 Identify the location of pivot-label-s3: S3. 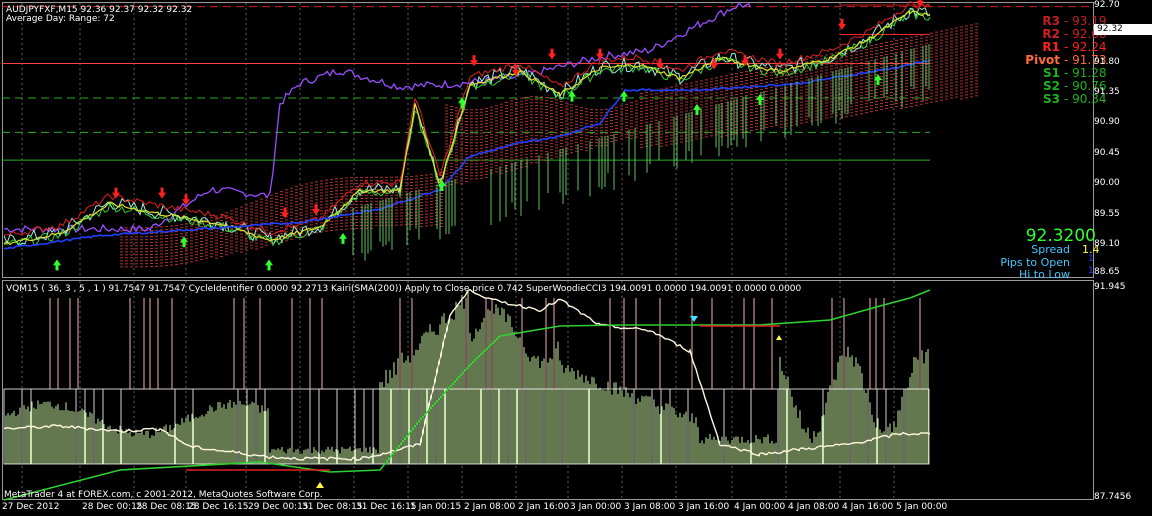
(1051, 99).